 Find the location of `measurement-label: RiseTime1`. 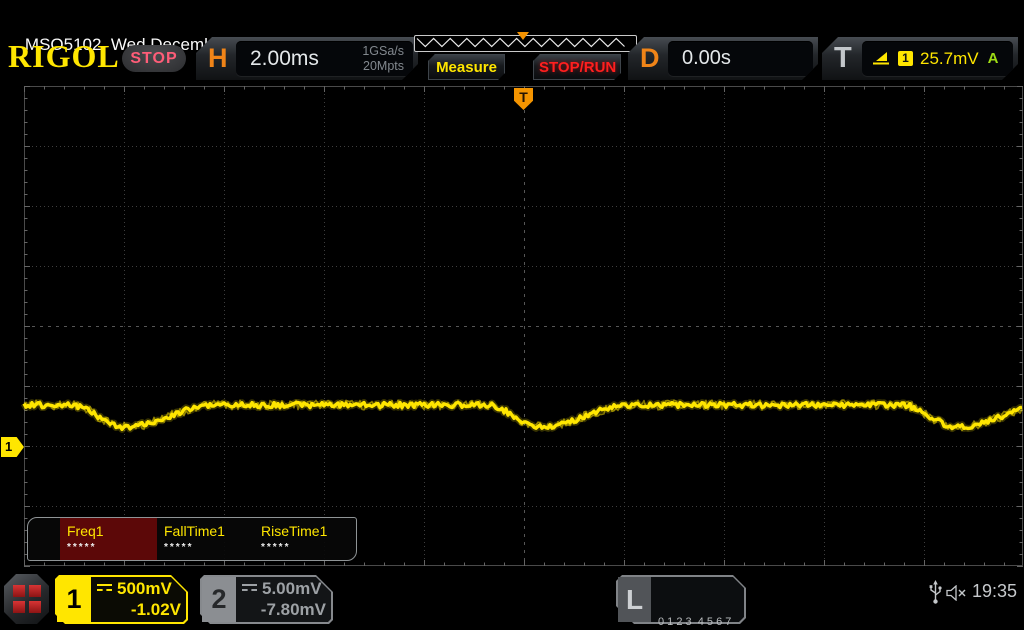

measurement-label: RiseTime1 is located at coordinates (294, 531).